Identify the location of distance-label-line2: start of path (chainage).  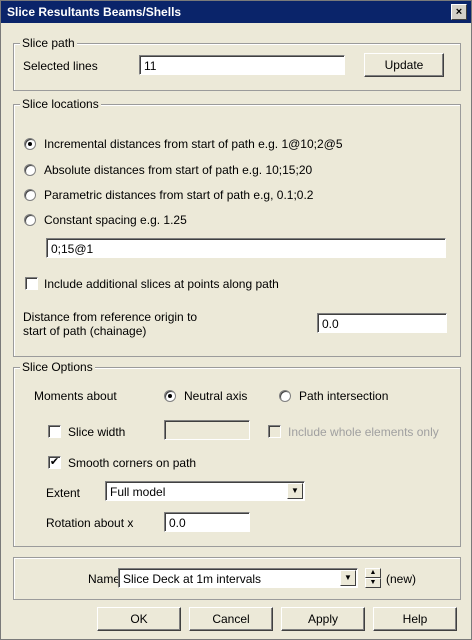
(85, 331).